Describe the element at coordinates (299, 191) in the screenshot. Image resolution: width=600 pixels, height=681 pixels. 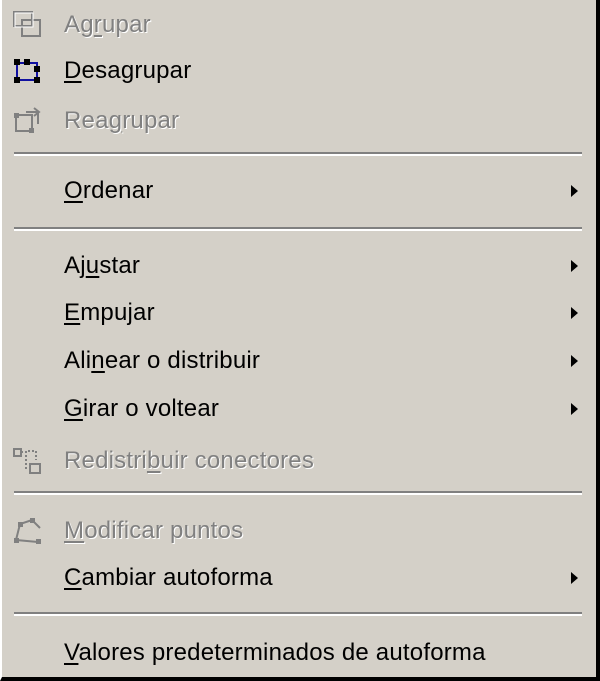
I see `menu-item-ordenar: Ordenar` at that location.